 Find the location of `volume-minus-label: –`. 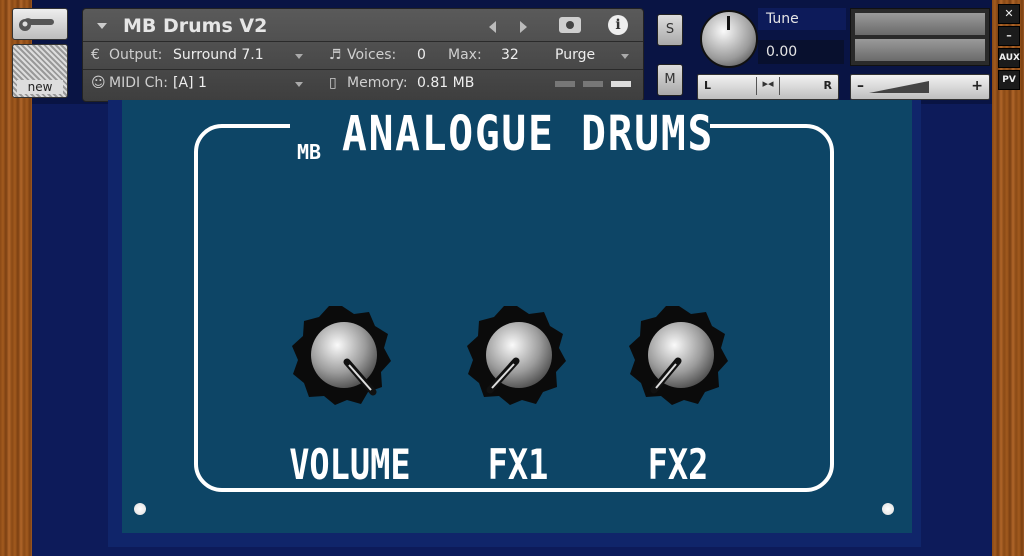

volume-minus-label: – is located at coordinates (860, 86).